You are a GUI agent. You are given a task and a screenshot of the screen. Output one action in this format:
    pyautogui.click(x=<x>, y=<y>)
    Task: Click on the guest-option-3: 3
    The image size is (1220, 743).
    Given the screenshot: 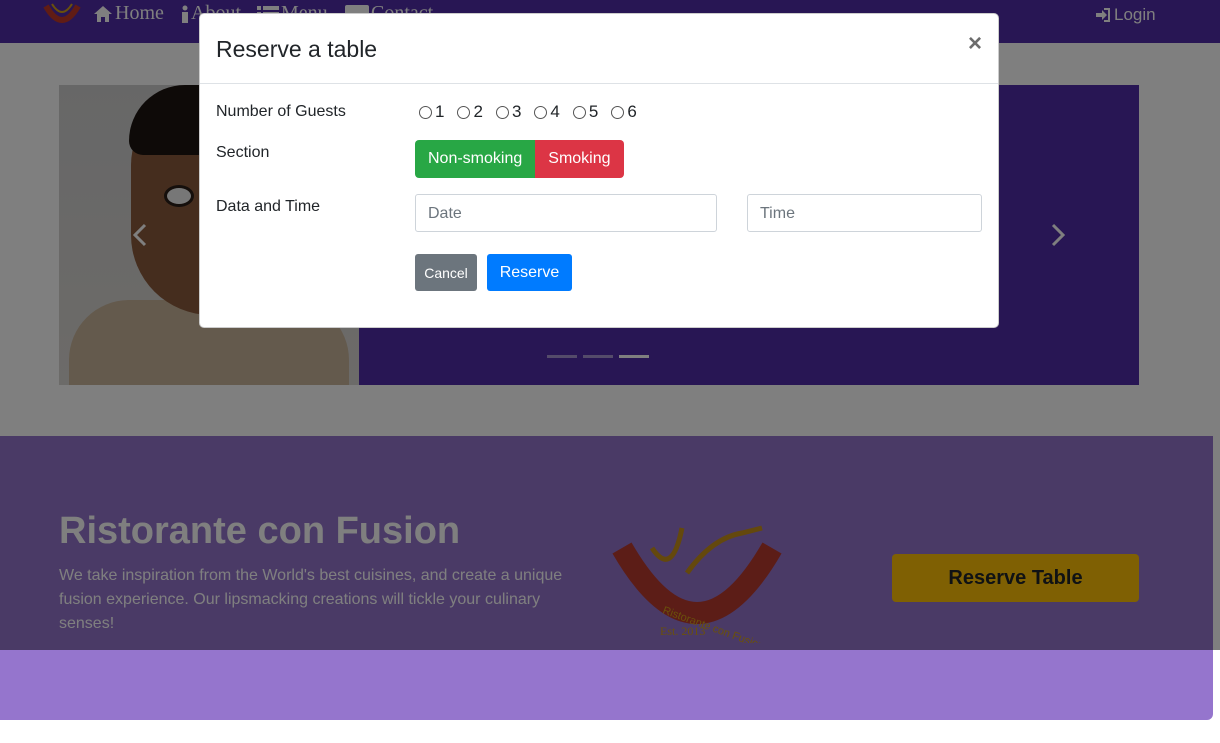 What is the action you would take?
    pyautogui.click(x=508, y=112)
    